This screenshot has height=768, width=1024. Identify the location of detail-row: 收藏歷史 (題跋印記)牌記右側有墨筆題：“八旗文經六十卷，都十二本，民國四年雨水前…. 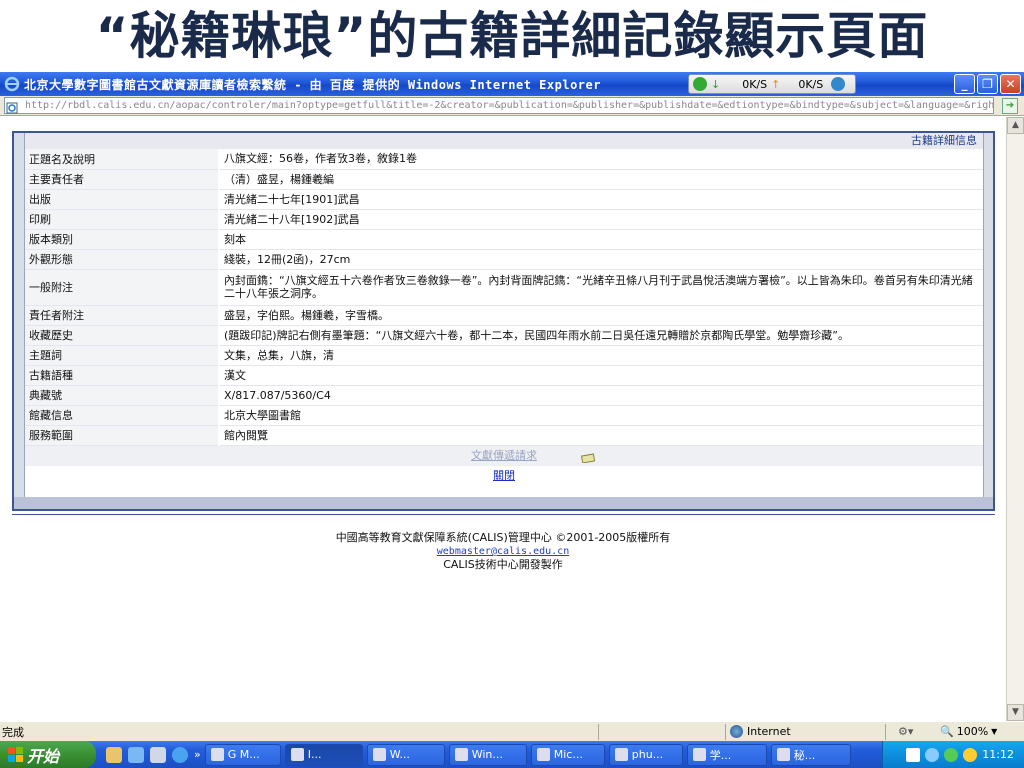
(504, 335).